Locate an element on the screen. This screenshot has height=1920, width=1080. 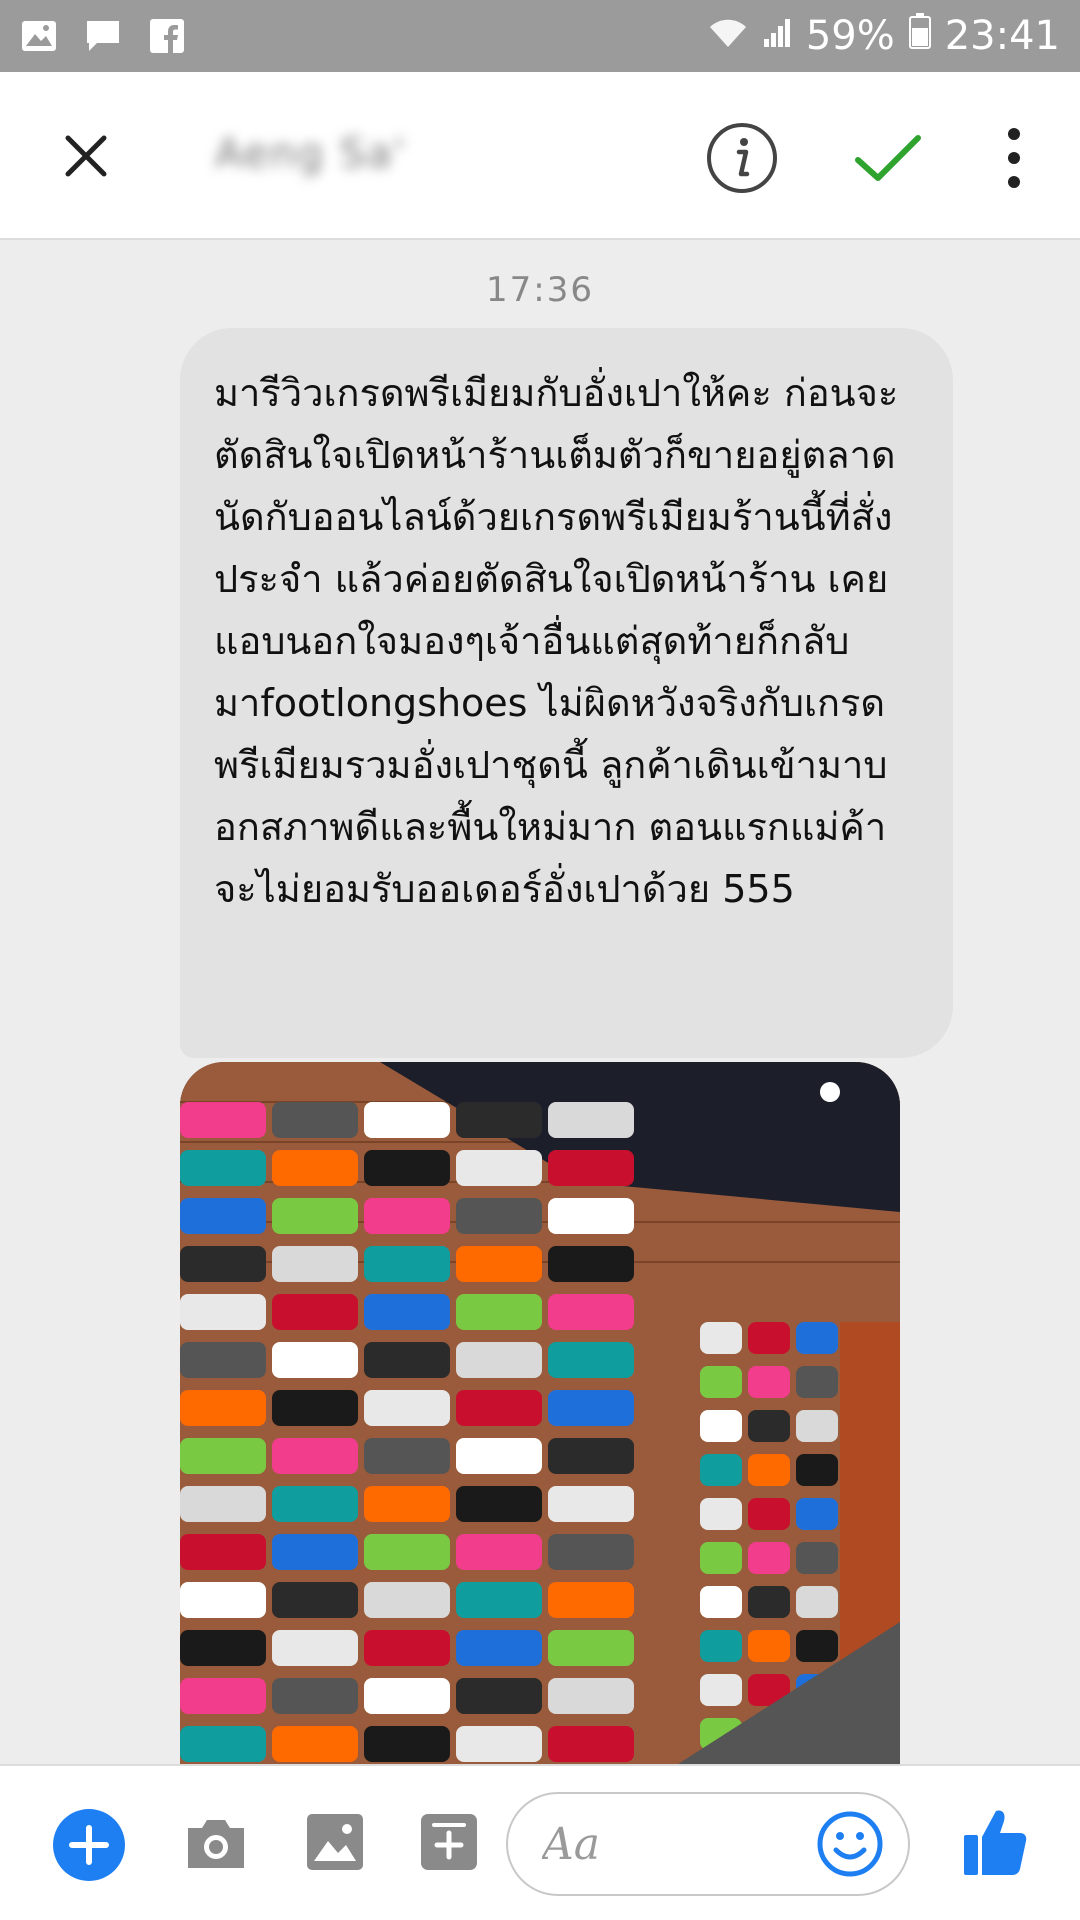
gallery-button is located at coordinates (335, 1842).